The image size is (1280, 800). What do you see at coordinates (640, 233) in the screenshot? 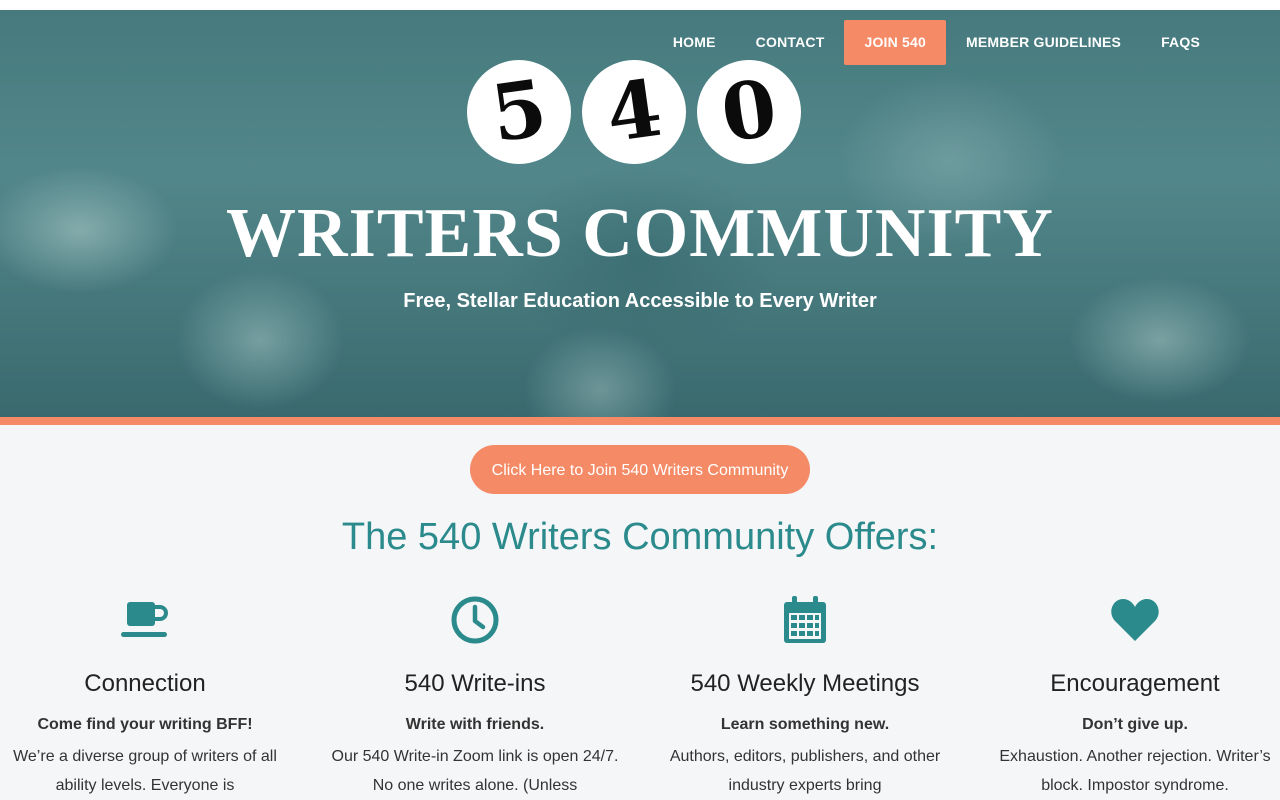
I see `hero-title: WRITERS COMMUNITY` at bounding box center [640, 233].